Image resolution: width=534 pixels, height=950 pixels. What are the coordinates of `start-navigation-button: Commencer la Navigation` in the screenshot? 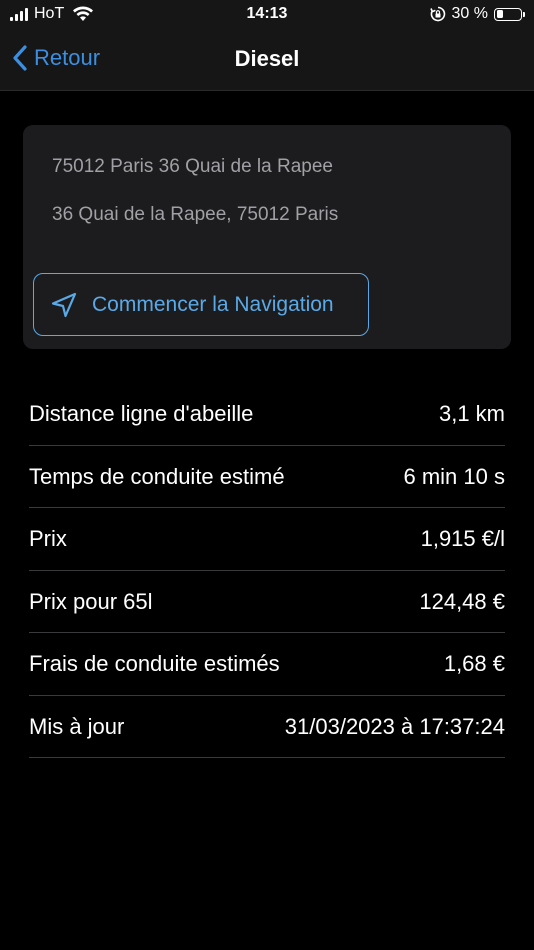 It's located at (201, 304).